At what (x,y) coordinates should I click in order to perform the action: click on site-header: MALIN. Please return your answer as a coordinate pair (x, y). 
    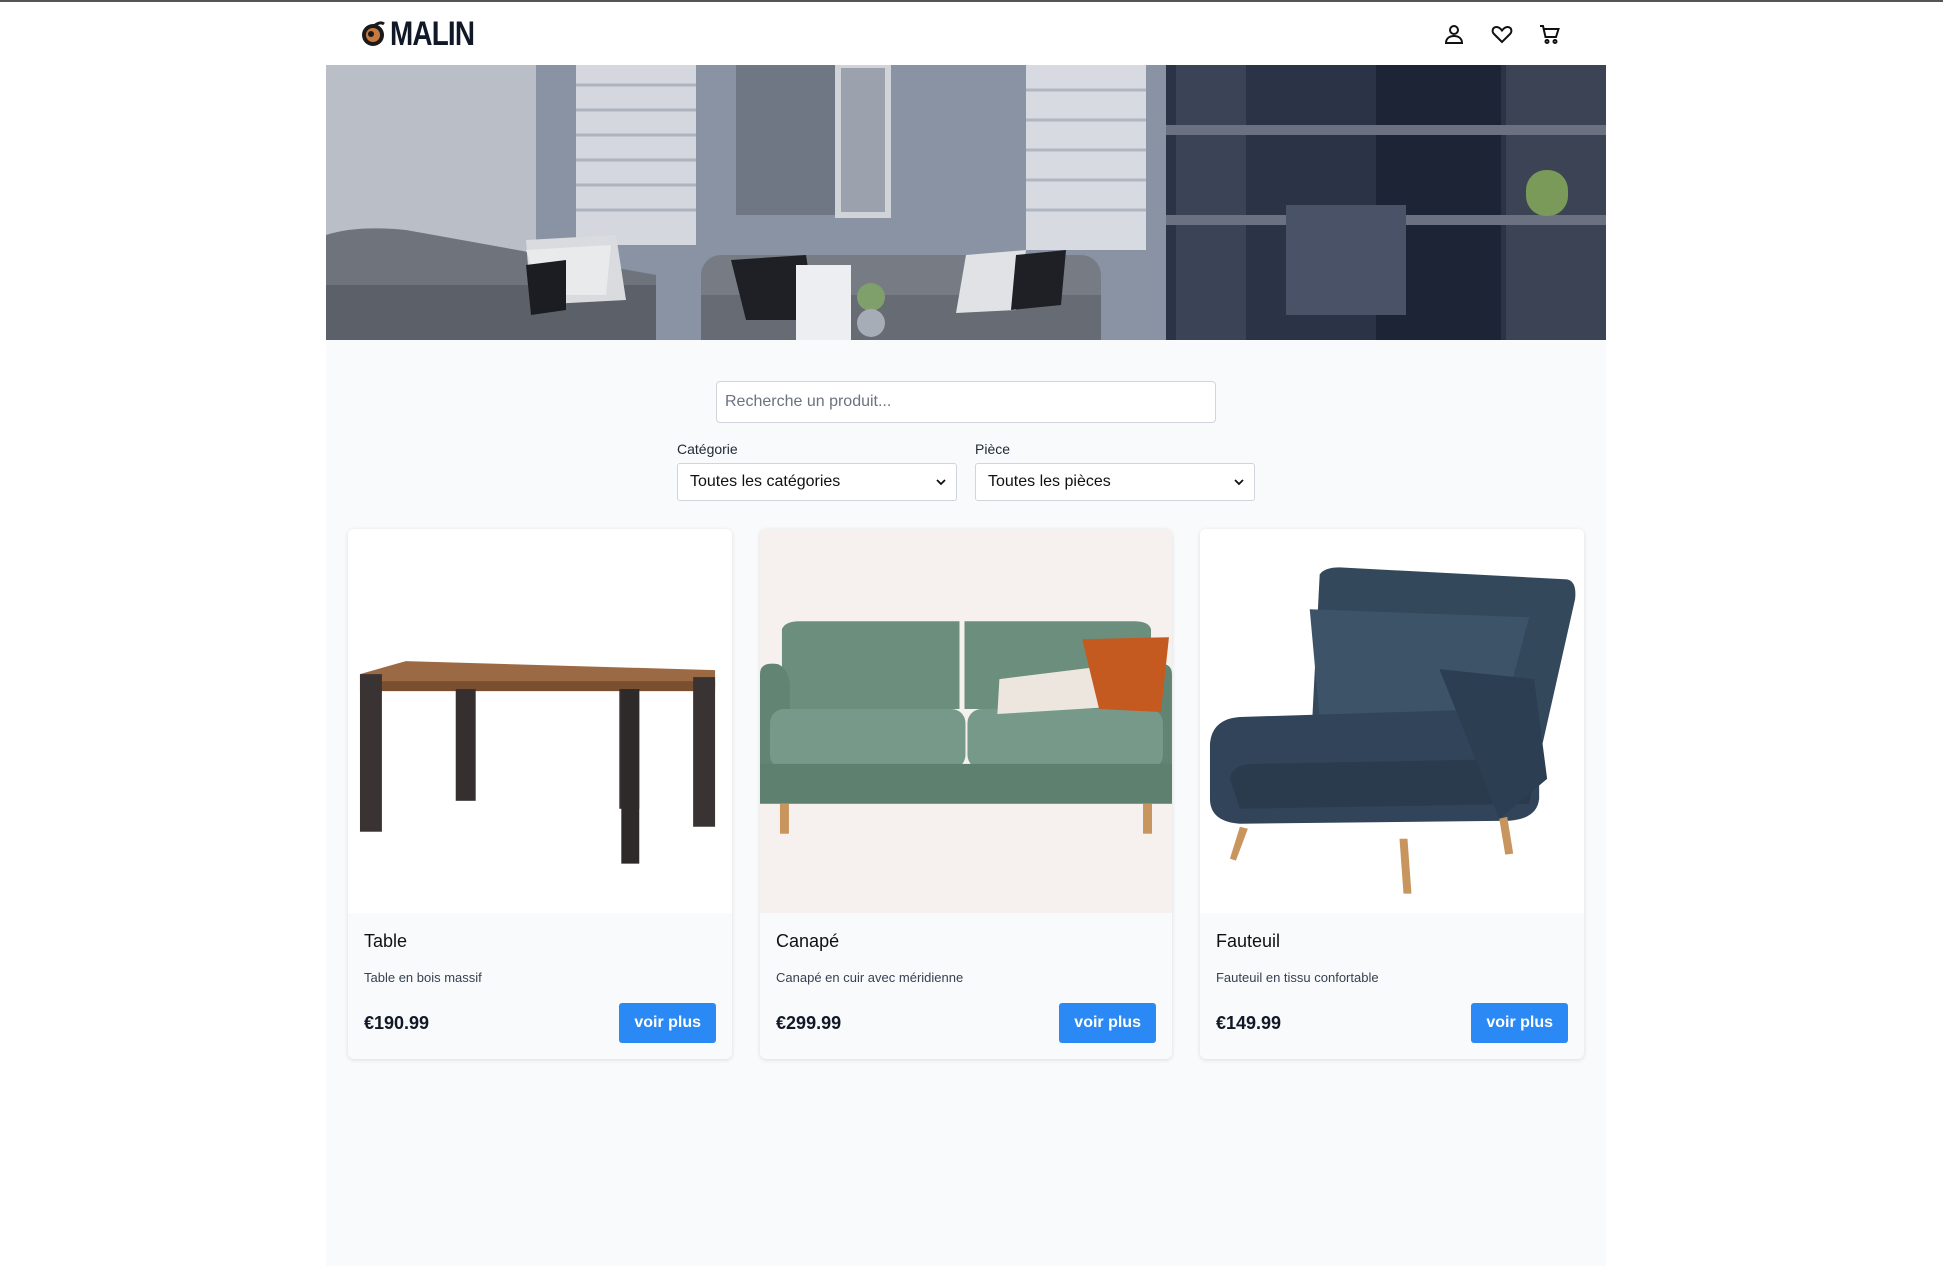
    Looking at the image, I should click on (966, 33).